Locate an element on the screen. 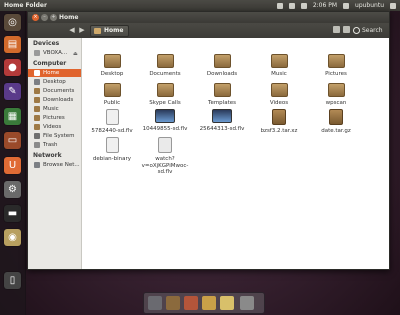 The image size is (400, 315). window-titlebar: × – + Home is located at coordinates (208, 17).